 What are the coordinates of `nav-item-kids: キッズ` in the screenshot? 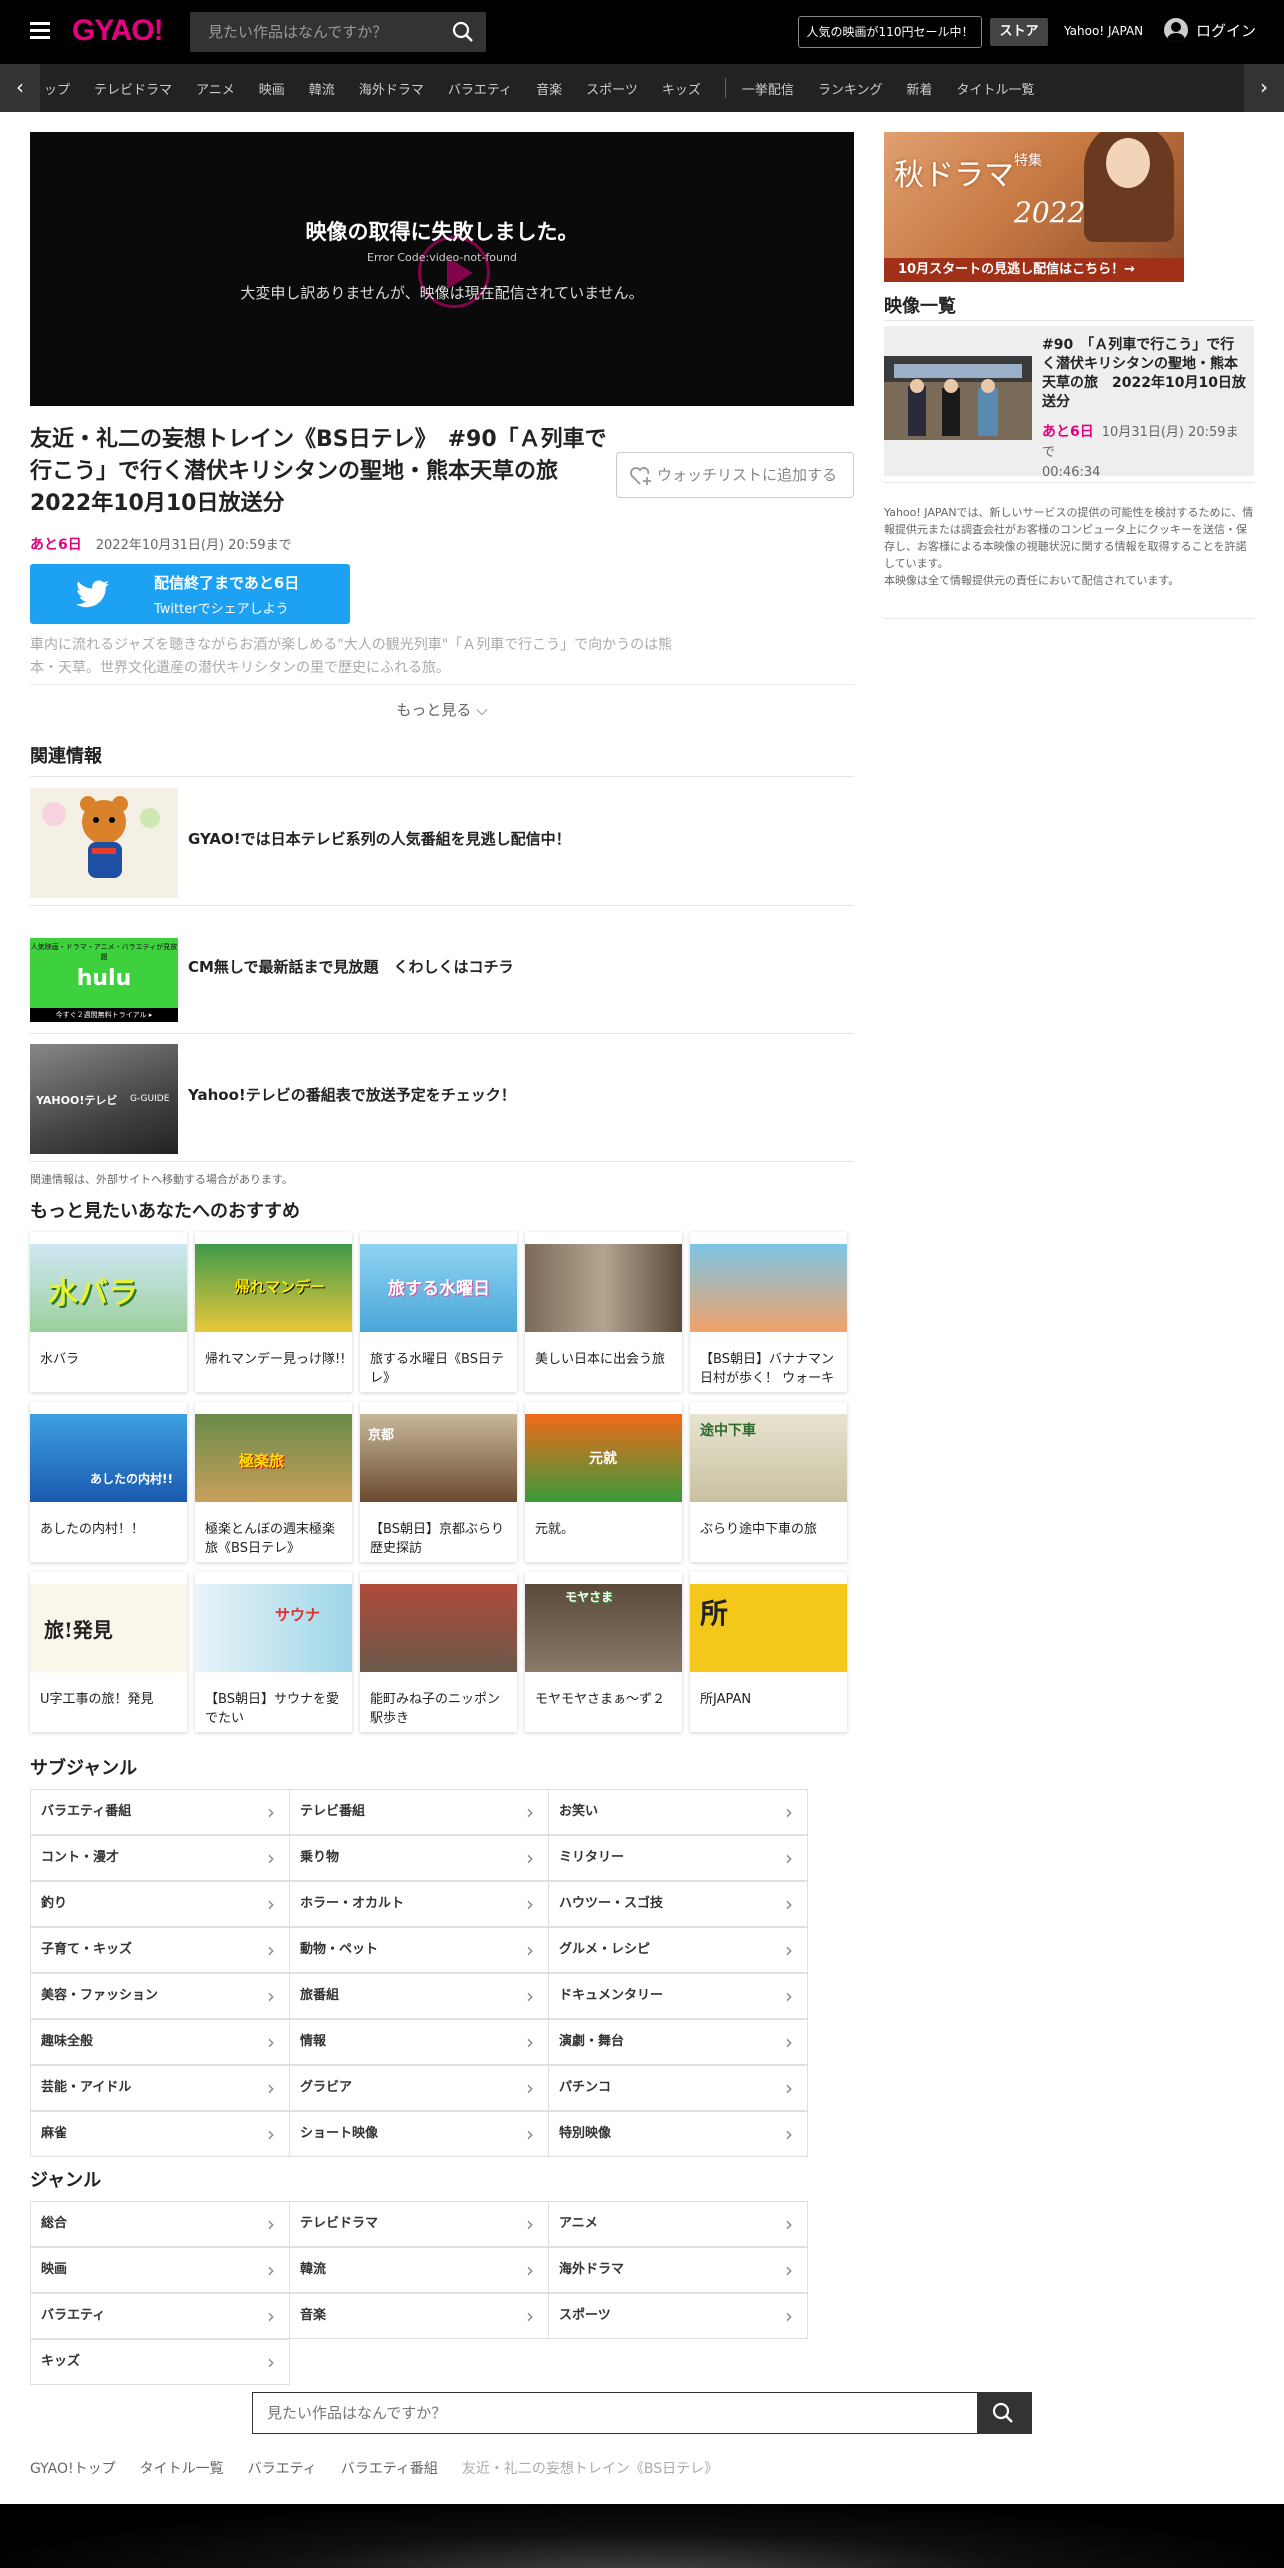 It's located at (681, 88).